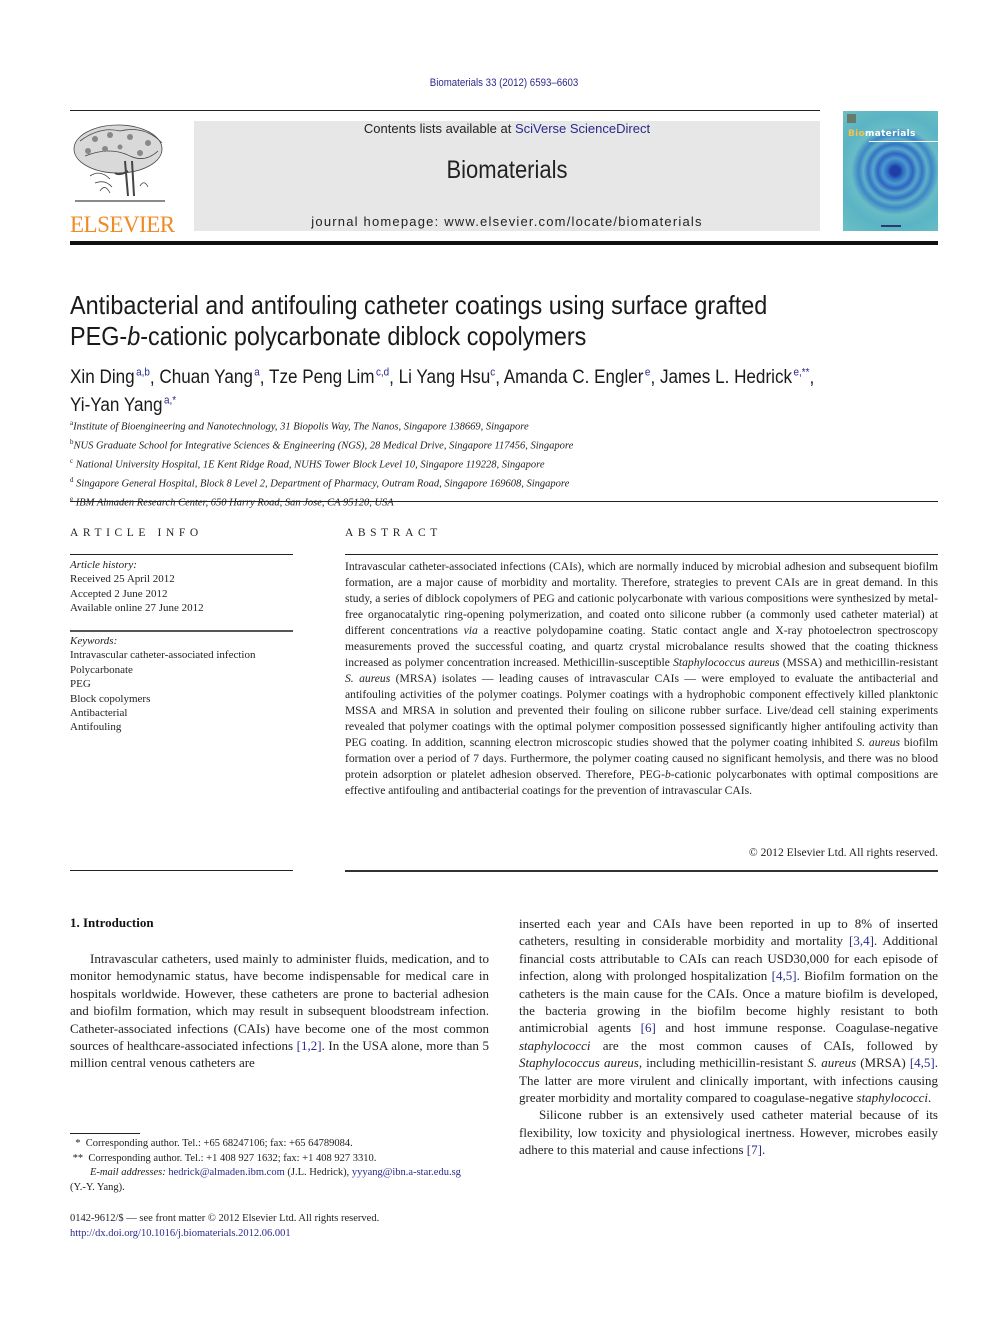 This screenshot has height=1323, width=992. I want to click on sciencedirect-link: SciVerse ScienceDirect, so click(582, 128).